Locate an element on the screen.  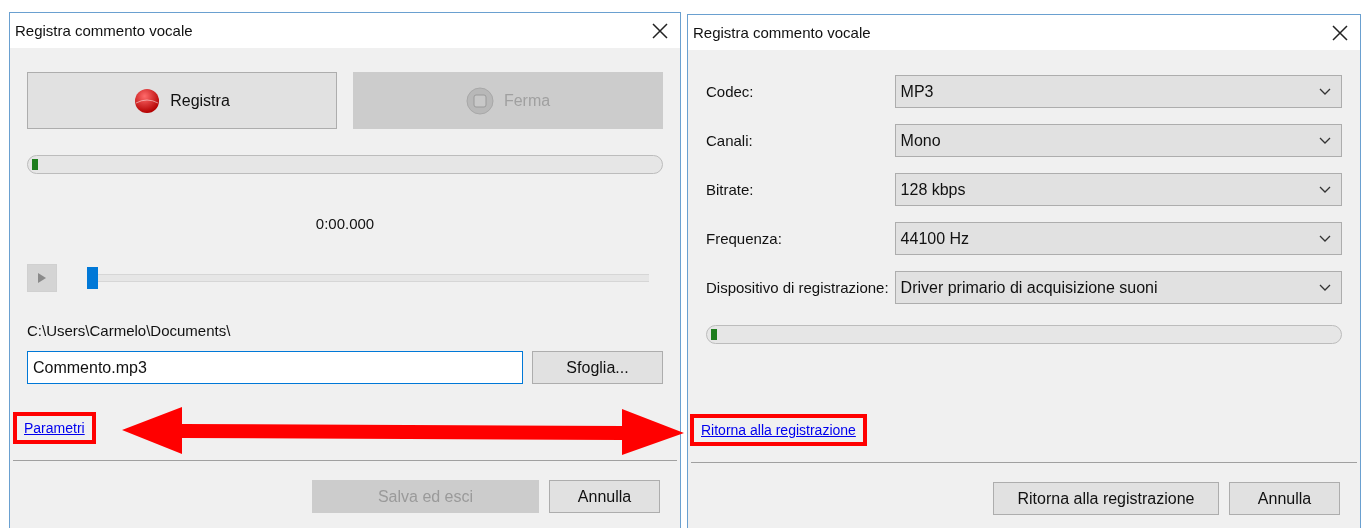
field-label: Canali: is located at coordinates (730, 140).